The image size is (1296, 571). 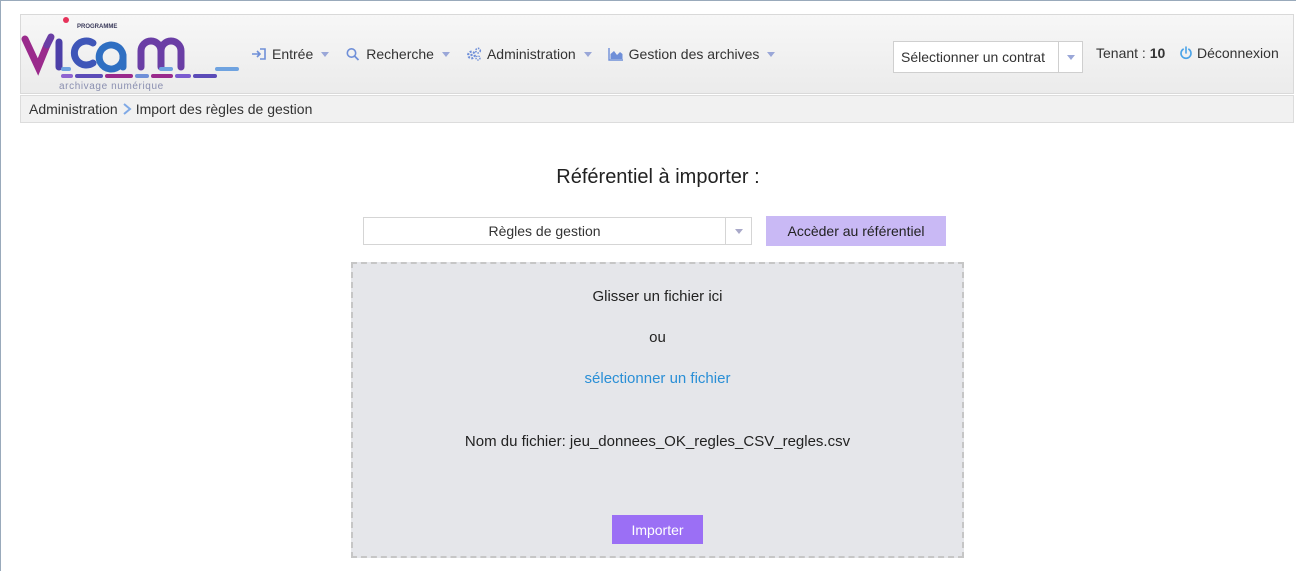 What do you see at coordinates (97, 27) in the screenshot?
I see `svg-text: PROGRAMME` at bounding box center [97, 27].